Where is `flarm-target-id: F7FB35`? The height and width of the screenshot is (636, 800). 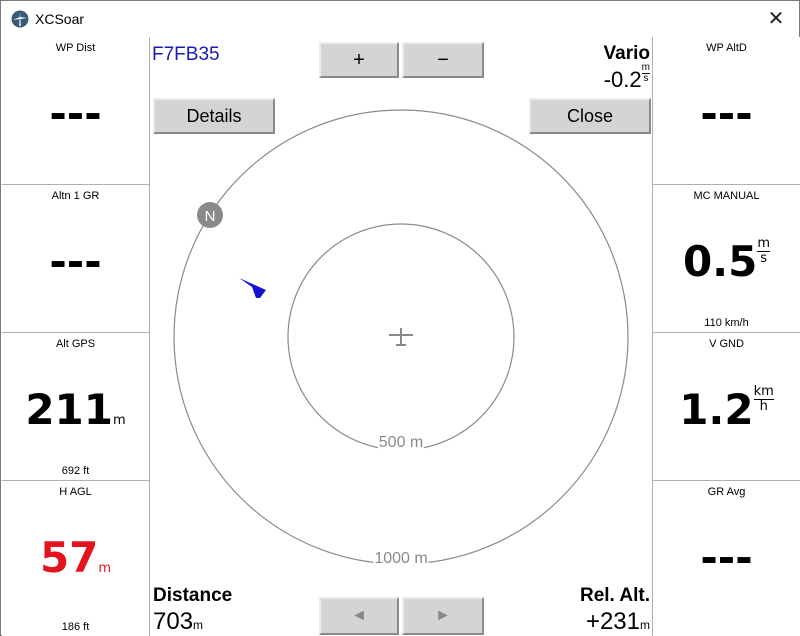 flarm-target-id: F7FB35 is located at coordinates (186, 54).